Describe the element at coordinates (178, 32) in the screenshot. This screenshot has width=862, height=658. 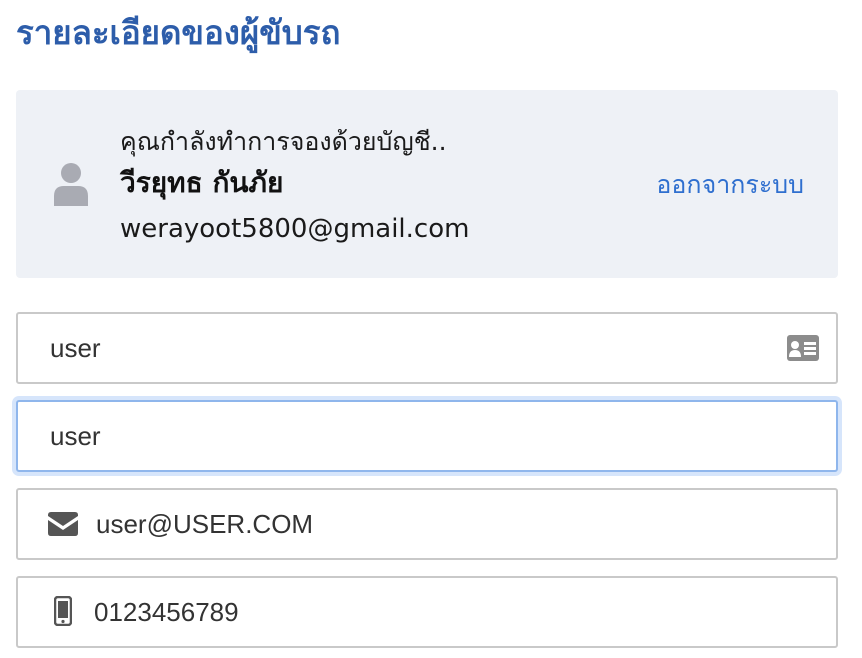
I see `page-title: รายละเอียดของผู้ขับรถ` at that location.